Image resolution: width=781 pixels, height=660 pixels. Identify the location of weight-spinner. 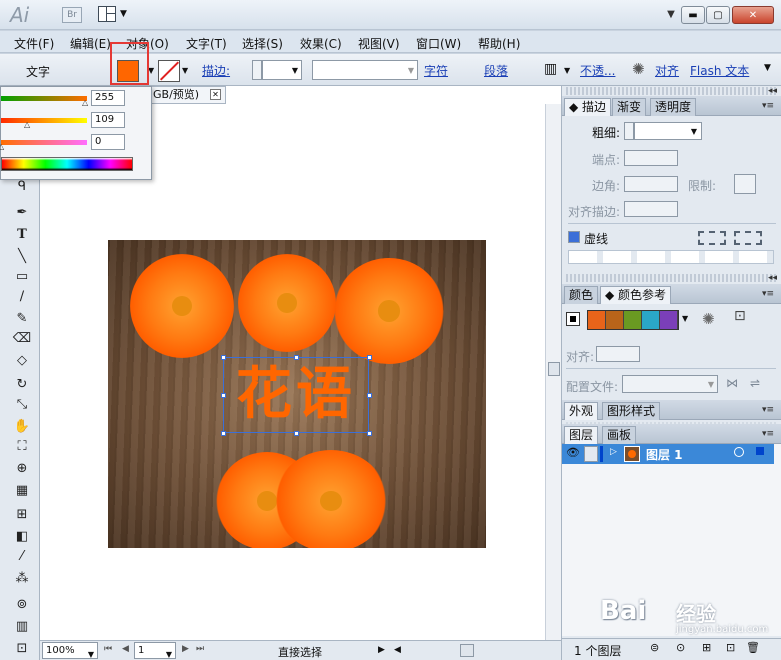
(629, 131).